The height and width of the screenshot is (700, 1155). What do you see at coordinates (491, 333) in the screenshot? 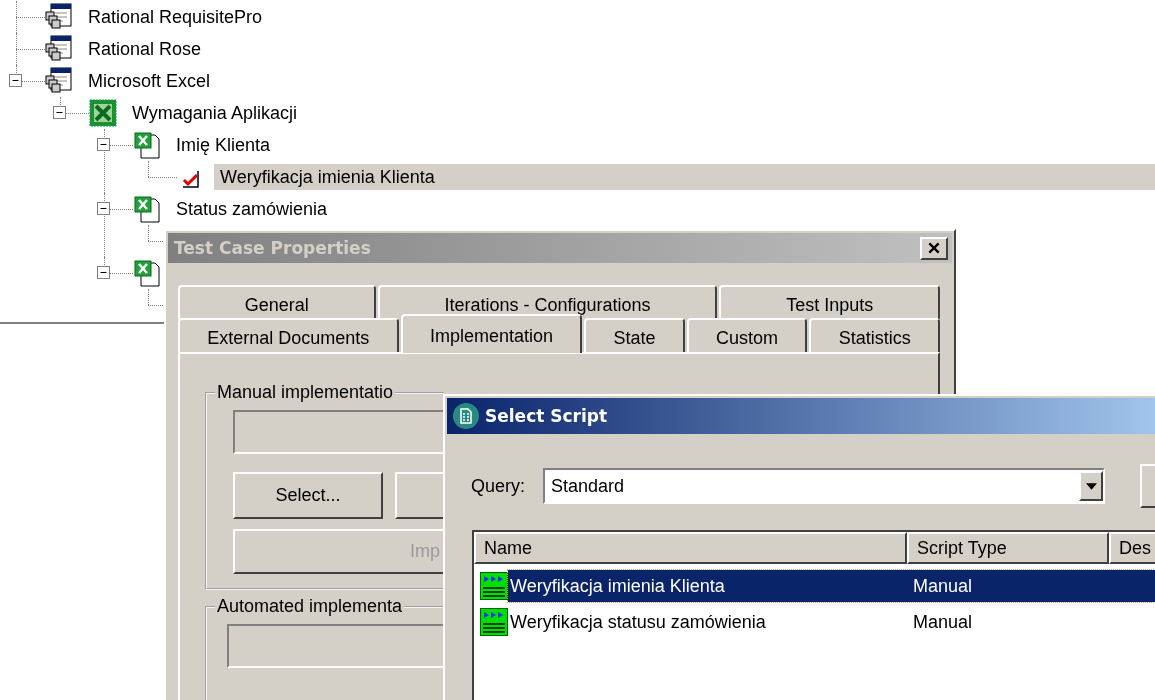
I see `tab: Implementation` at bounding box center [491, 333].